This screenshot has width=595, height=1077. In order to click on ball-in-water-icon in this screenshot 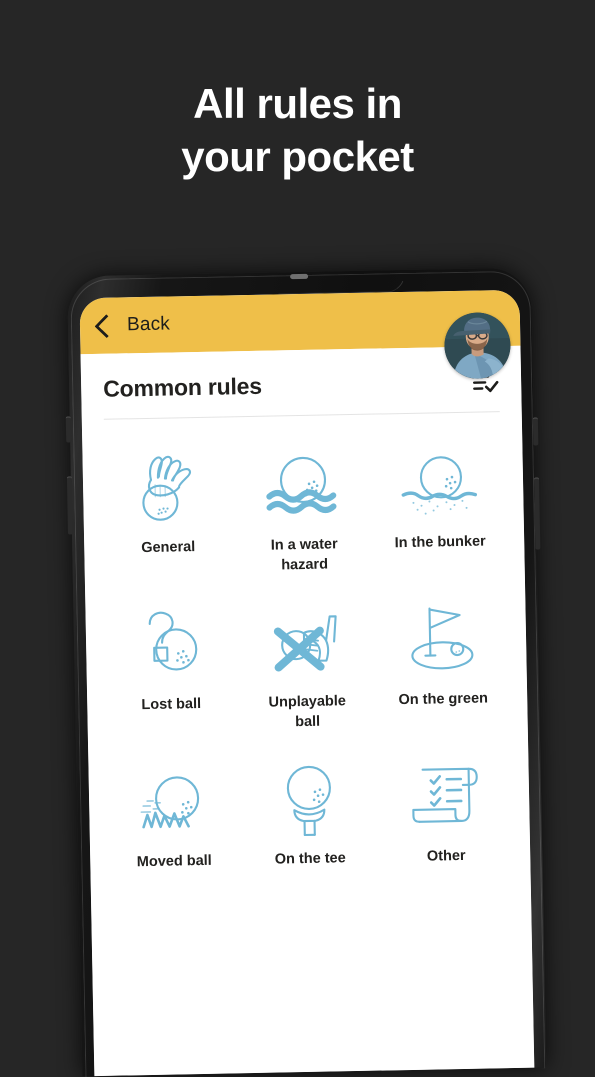, I will do `click(303, 484)`.